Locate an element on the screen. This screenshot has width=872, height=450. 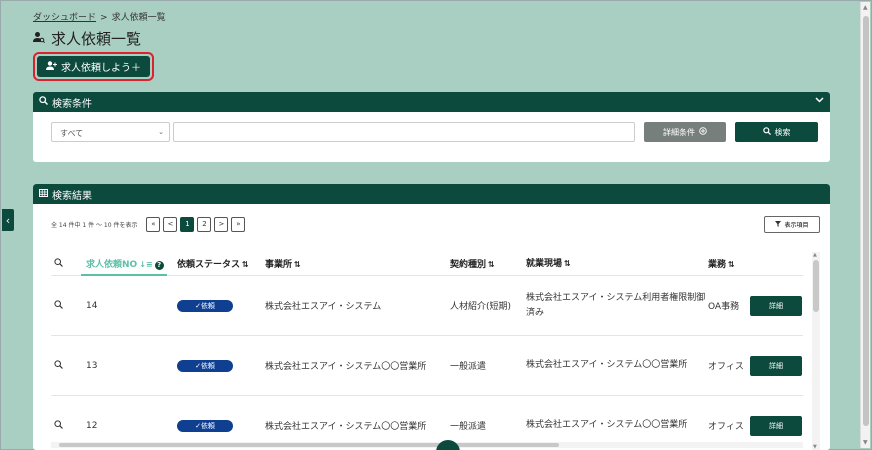
pager-page-2: 2 is located at coordinates (204, 224).